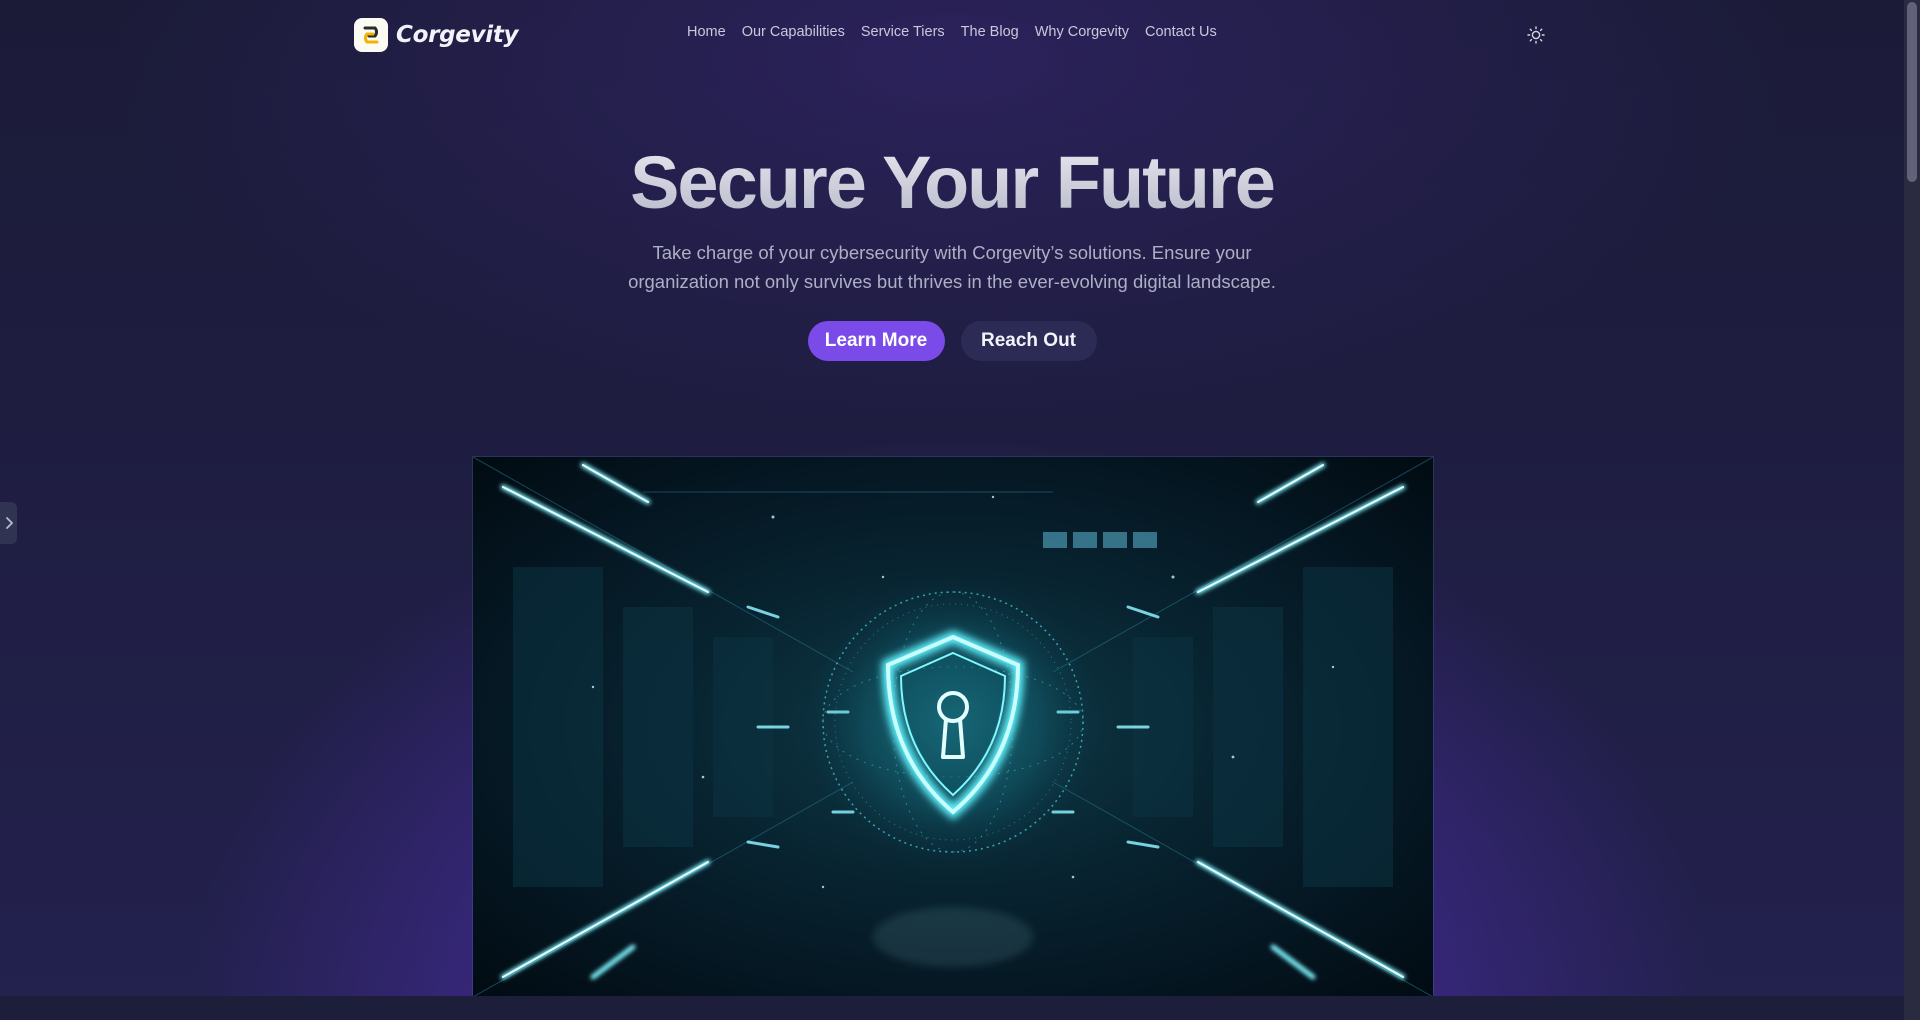 The height and width of the screenshot is (1020, 1920). Describe the element at coordinates (371, 35) in the screenshot. I see `corgevity-logo-icon` at that location.